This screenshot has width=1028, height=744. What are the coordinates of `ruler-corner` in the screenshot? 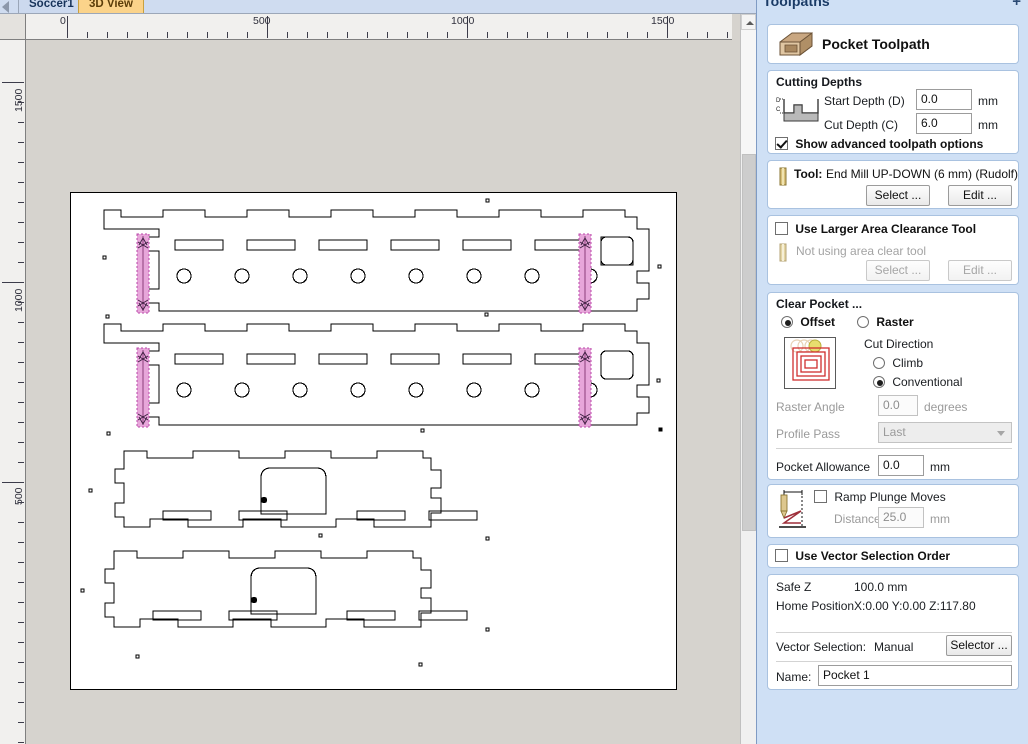 It's located at (13, 27).